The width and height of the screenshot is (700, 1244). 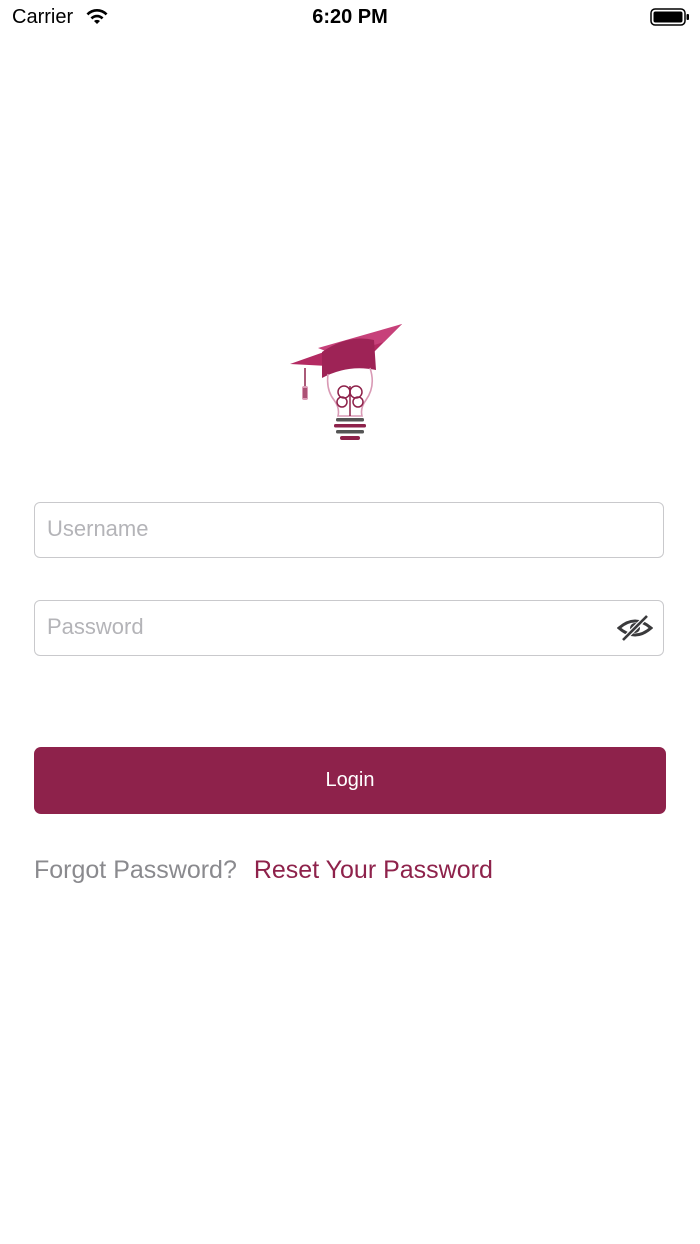 I want to click on forgot-password-row: Forgot Password? Reset Your Password, so click(x=263, y=870).